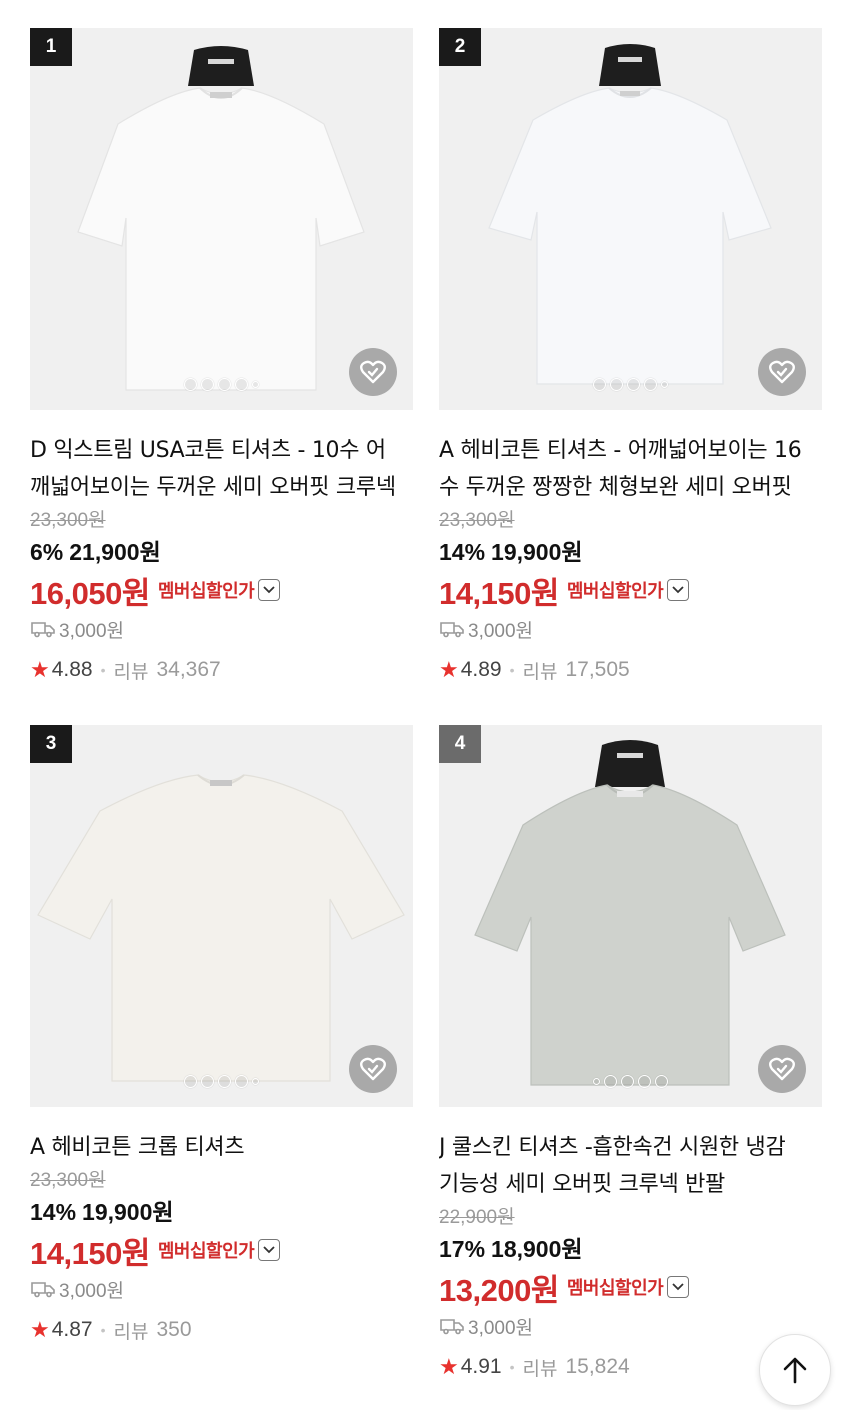  Describe the element at coordinates (597, 1366) in the screenshot. I see `review-count: 15,824` at that location.